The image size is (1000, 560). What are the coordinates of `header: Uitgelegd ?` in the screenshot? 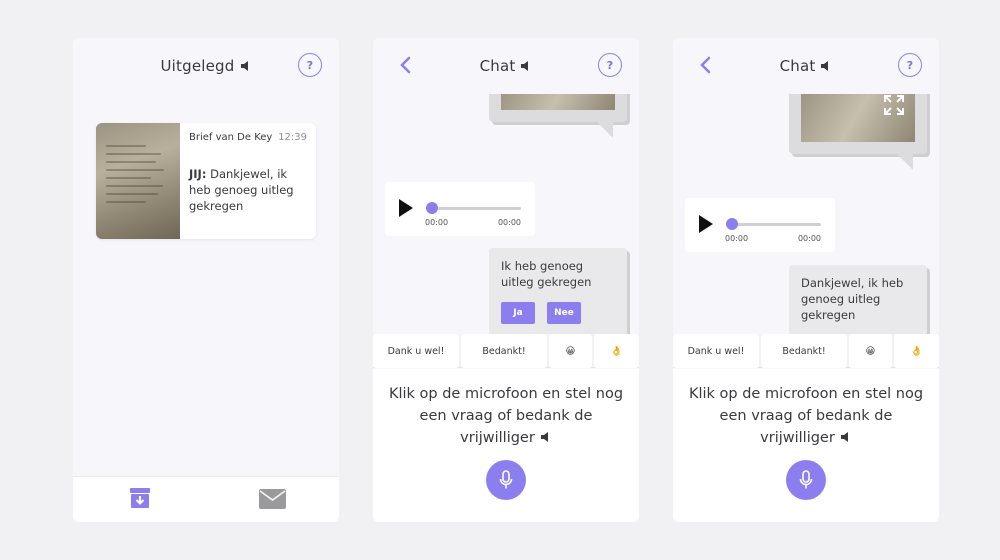 It's located at (206, 66).